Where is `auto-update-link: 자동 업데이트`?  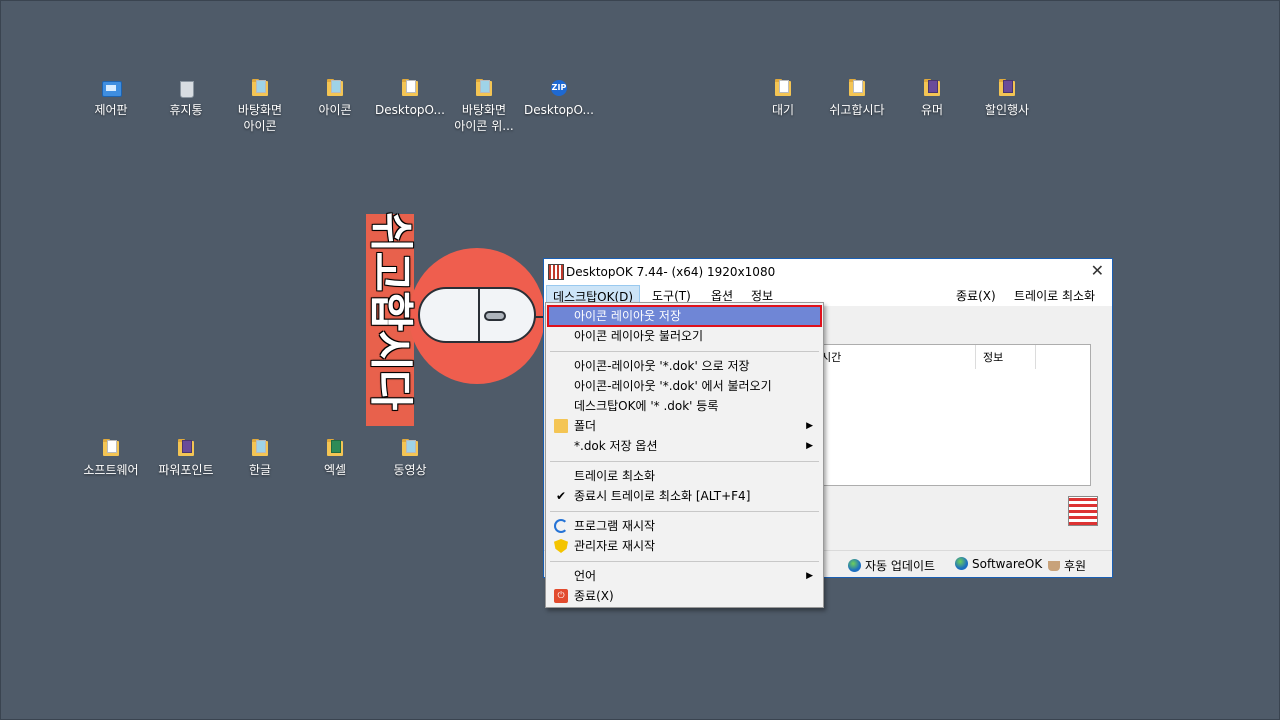 auto-update-link: 자동 업데이트 is located at coordinates (891, 565).